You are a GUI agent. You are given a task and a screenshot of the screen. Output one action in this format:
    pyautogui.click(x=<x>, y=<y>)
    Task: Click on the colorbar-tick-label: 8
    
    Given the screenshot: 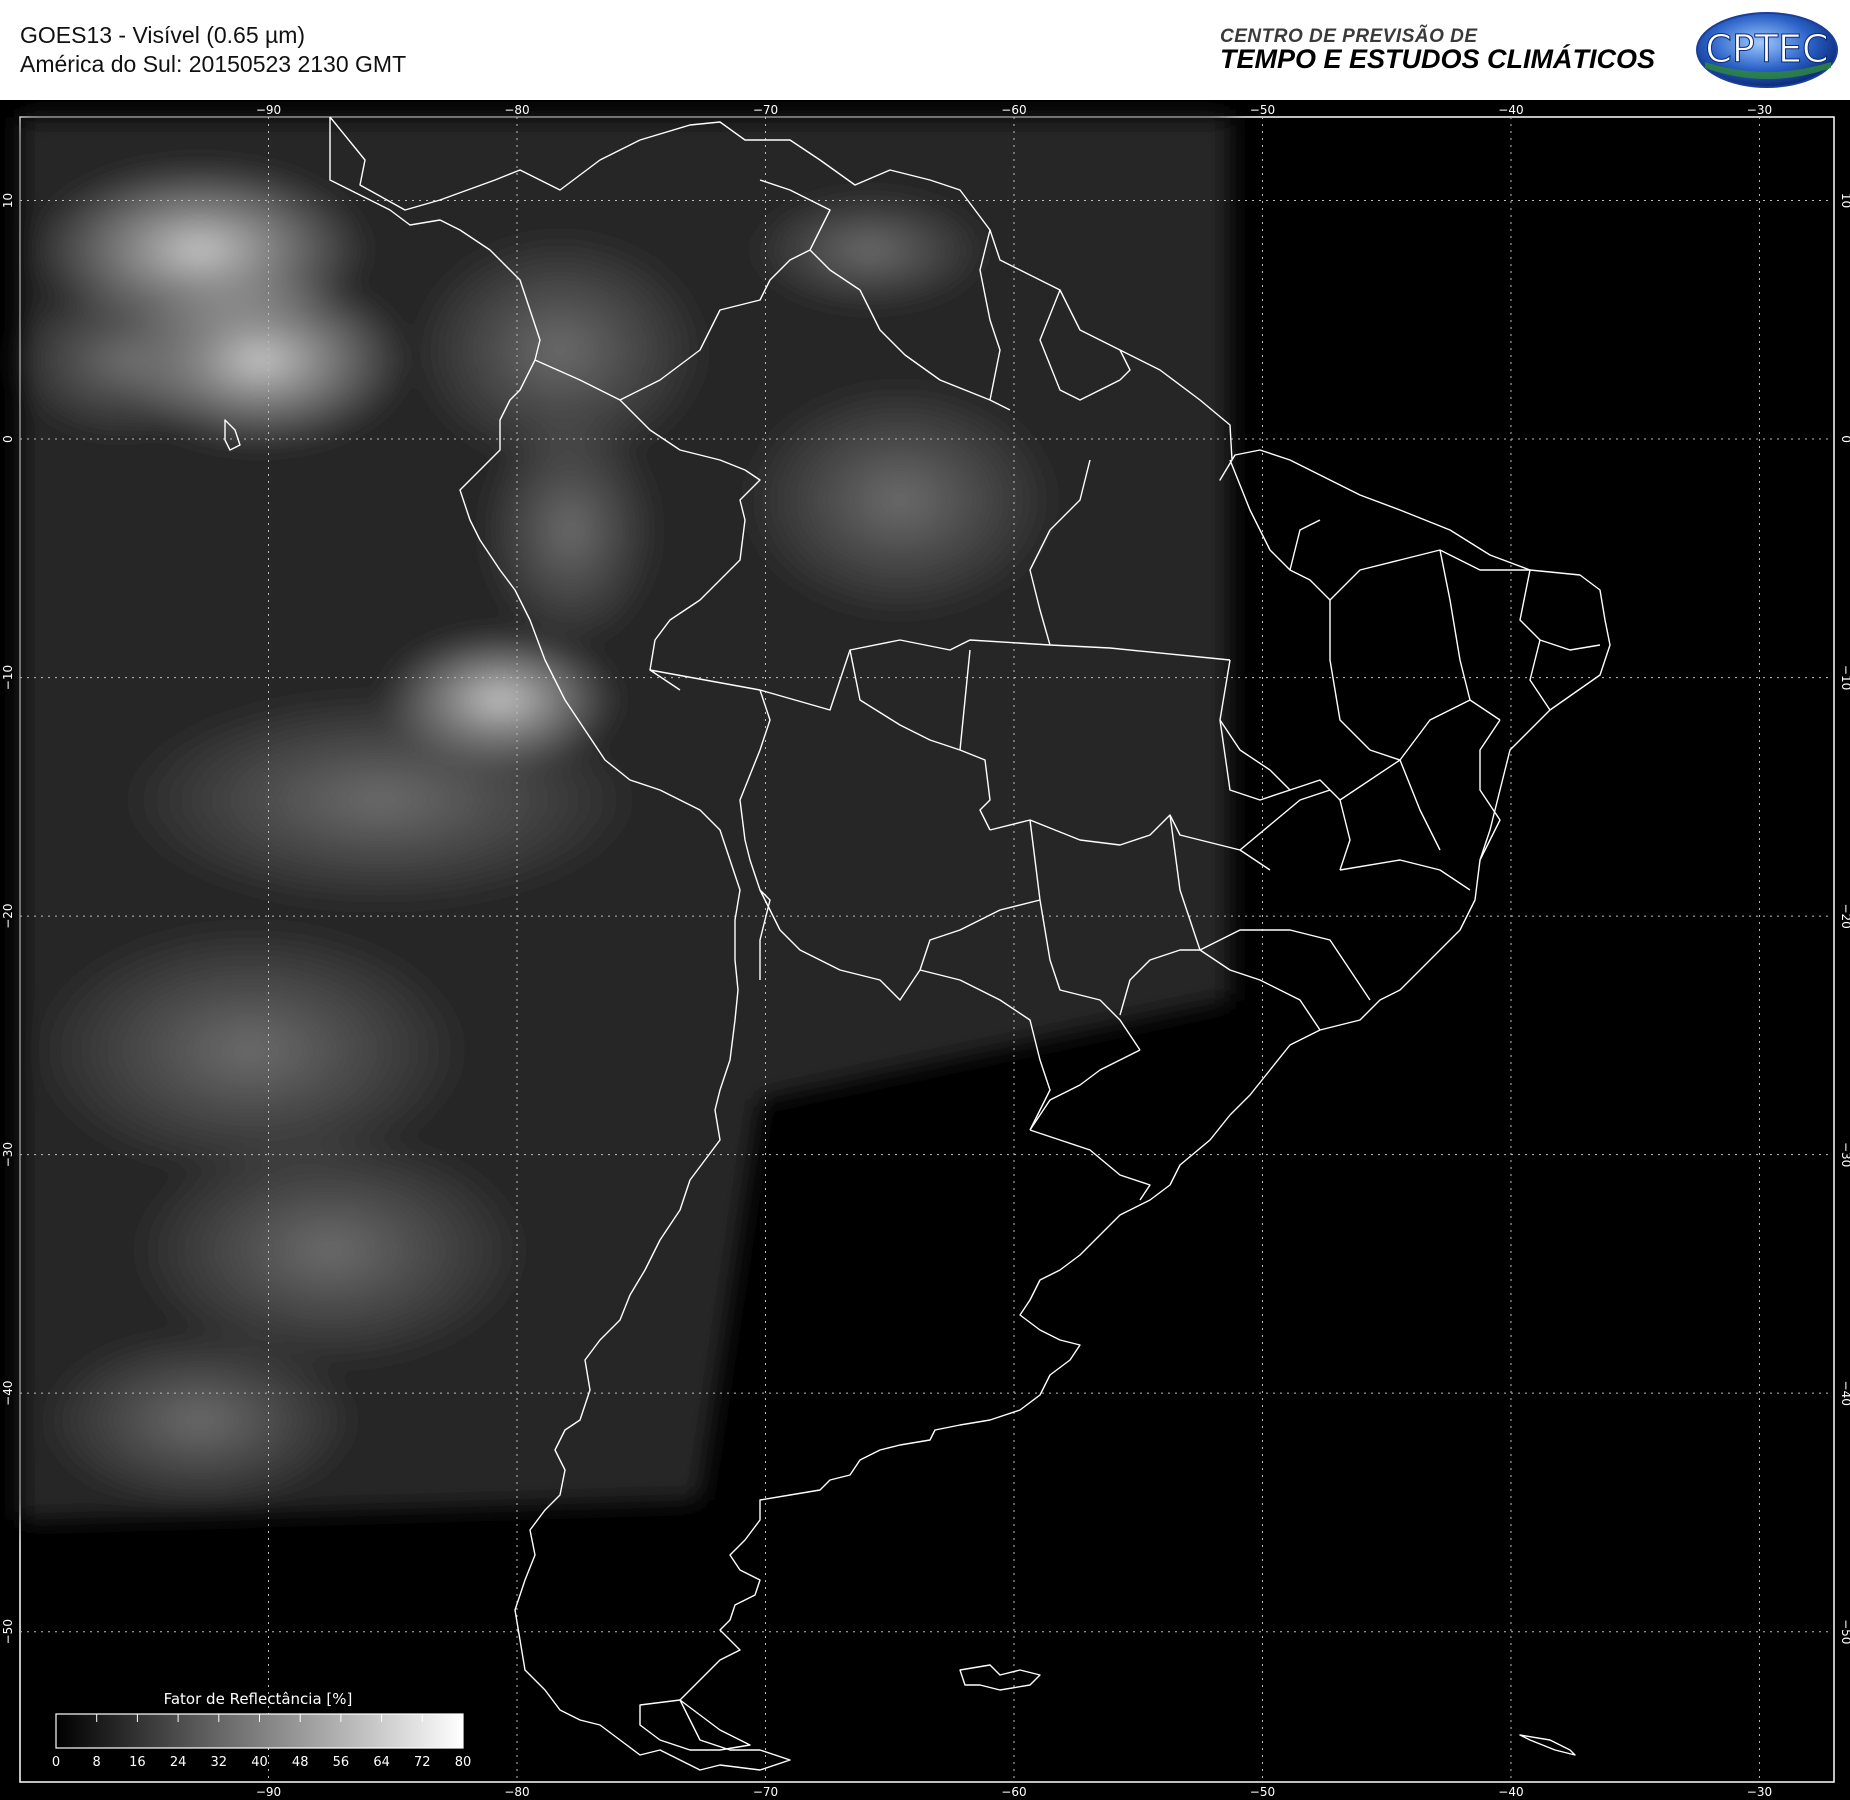 What is the action you would take?
    pyautogui.click(x=97, y=1762)
    